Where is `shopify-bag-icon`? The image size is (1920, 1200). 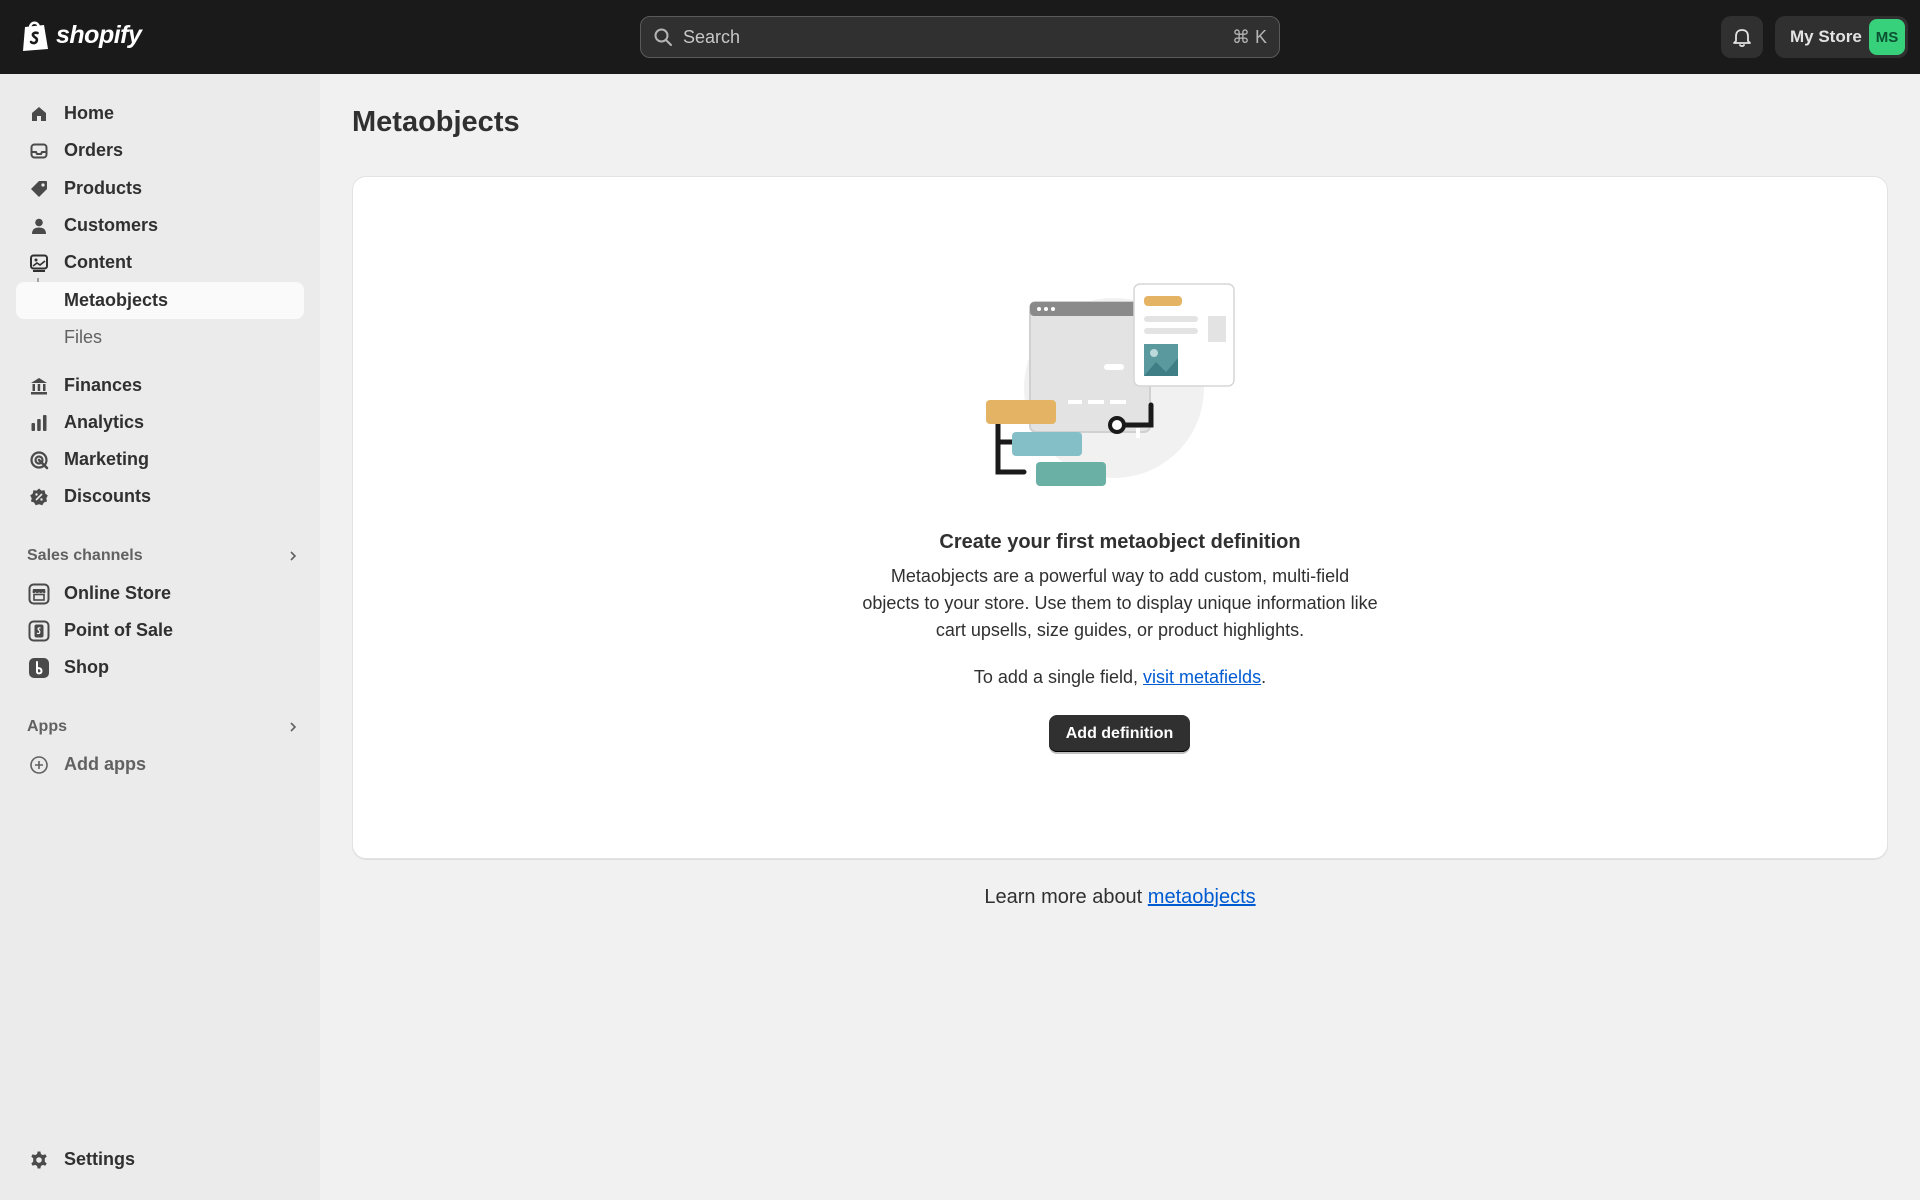
shopify-bag-icon is located at coordinates (35, 36).